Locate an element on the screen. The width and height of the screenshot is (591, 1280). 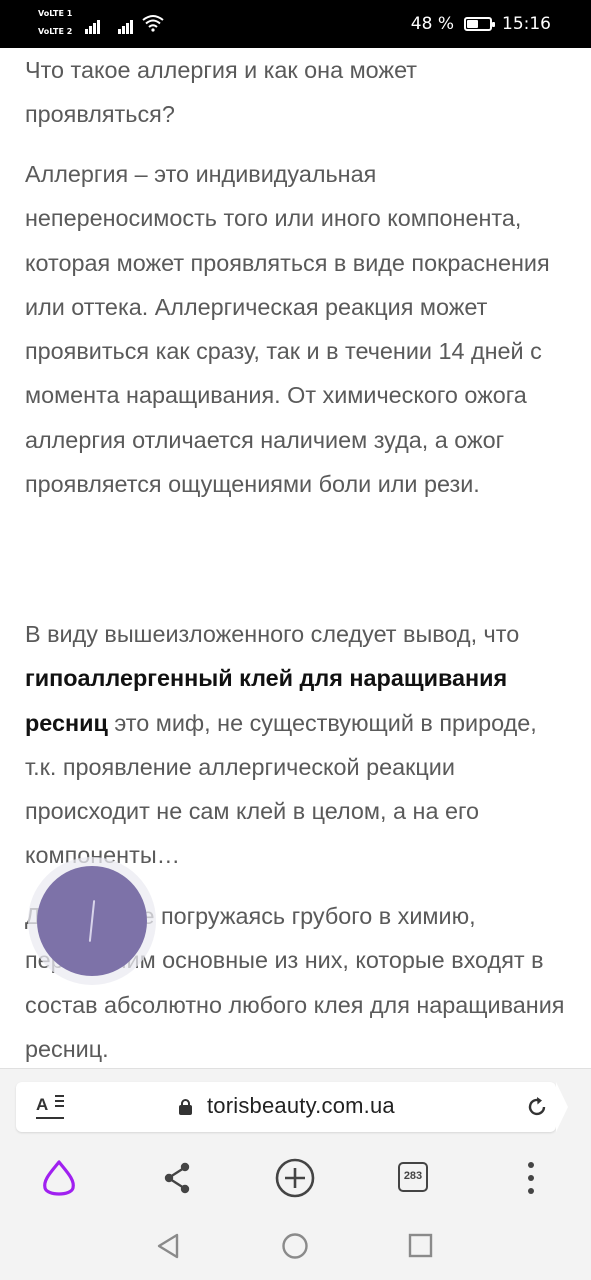
reader-mode-icon: A is located at coordinates (50, 1107).